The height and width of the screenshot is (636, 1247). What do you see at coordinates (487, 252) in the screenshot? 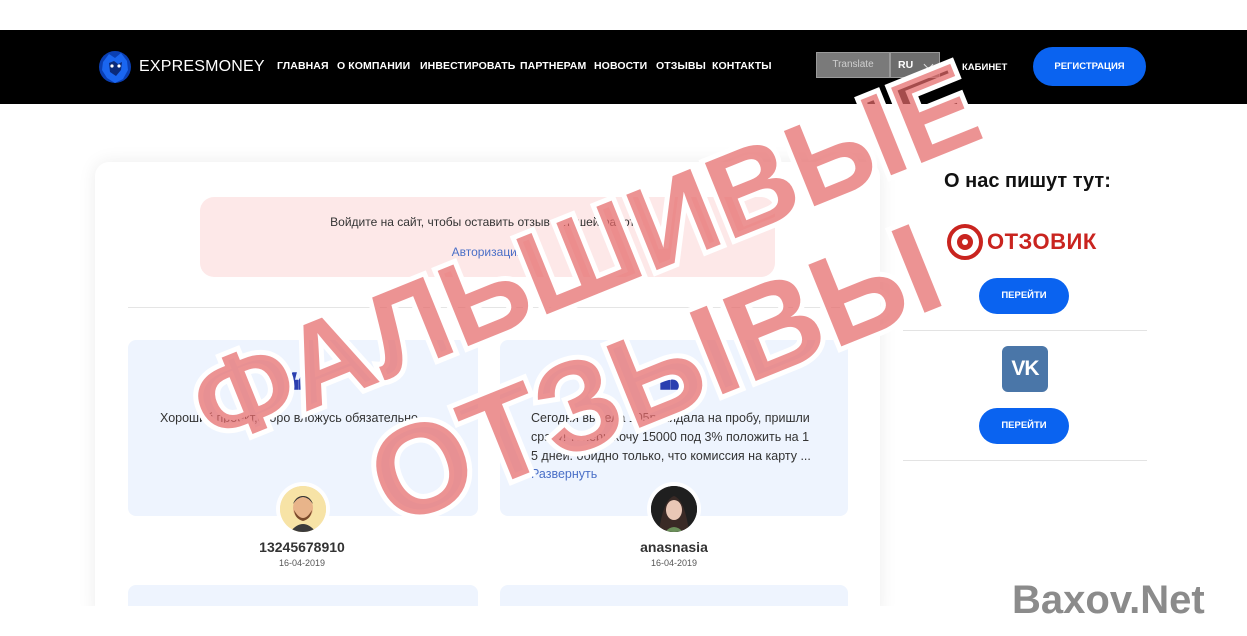
I see `authorization-link: Авторизация` at bounding box center [487, 252].